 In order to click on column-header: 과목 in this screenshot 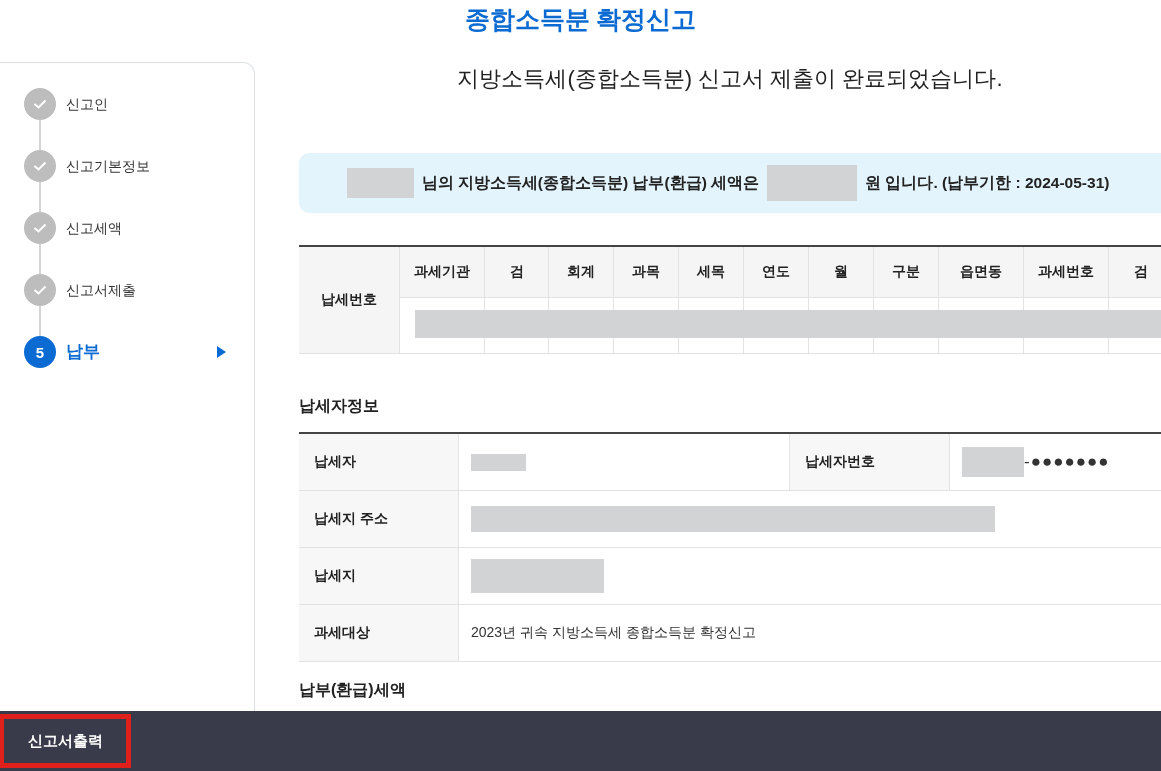, I will do `click(646, 272)`.